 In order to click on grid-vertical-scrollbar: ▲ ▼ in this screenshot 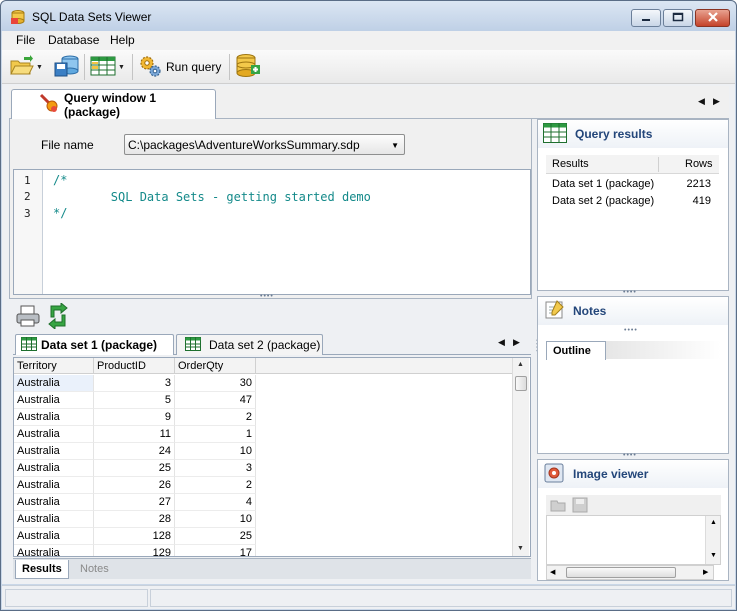, I will do `click(520, 457)`.